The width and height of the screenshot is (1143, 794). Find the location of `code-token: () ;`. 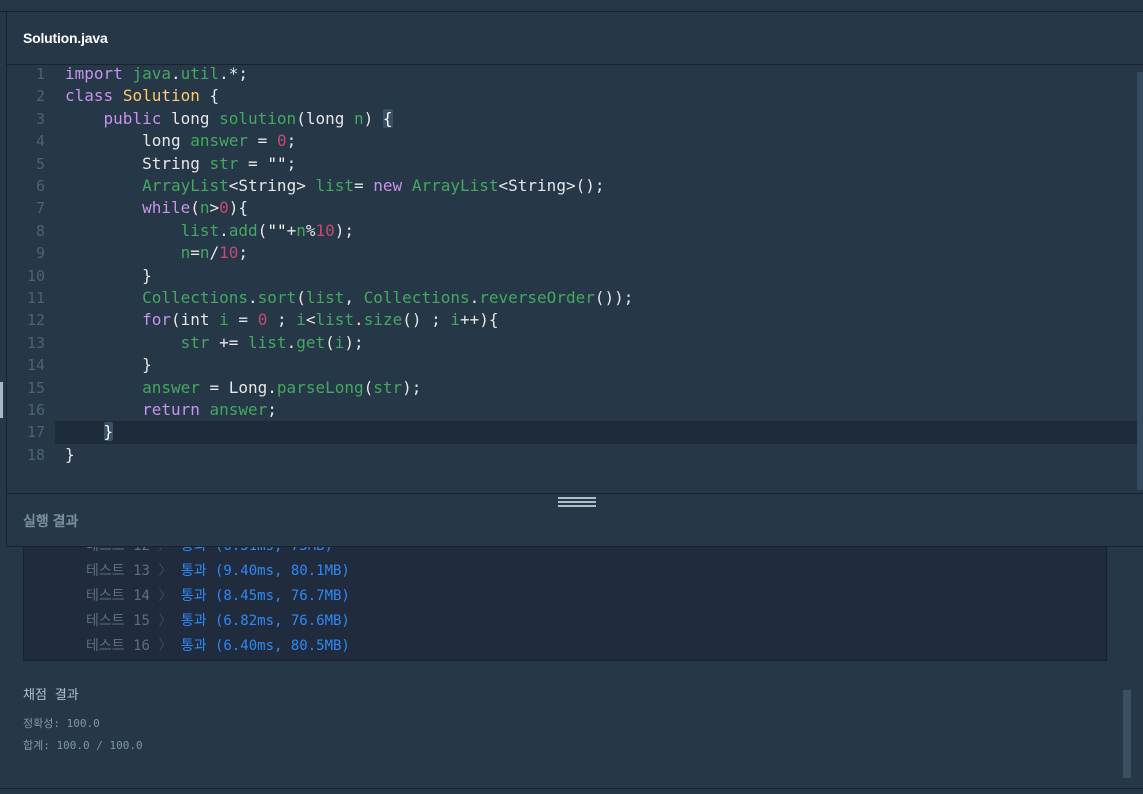

code-token: () ; is located at coordinates (426, 320).